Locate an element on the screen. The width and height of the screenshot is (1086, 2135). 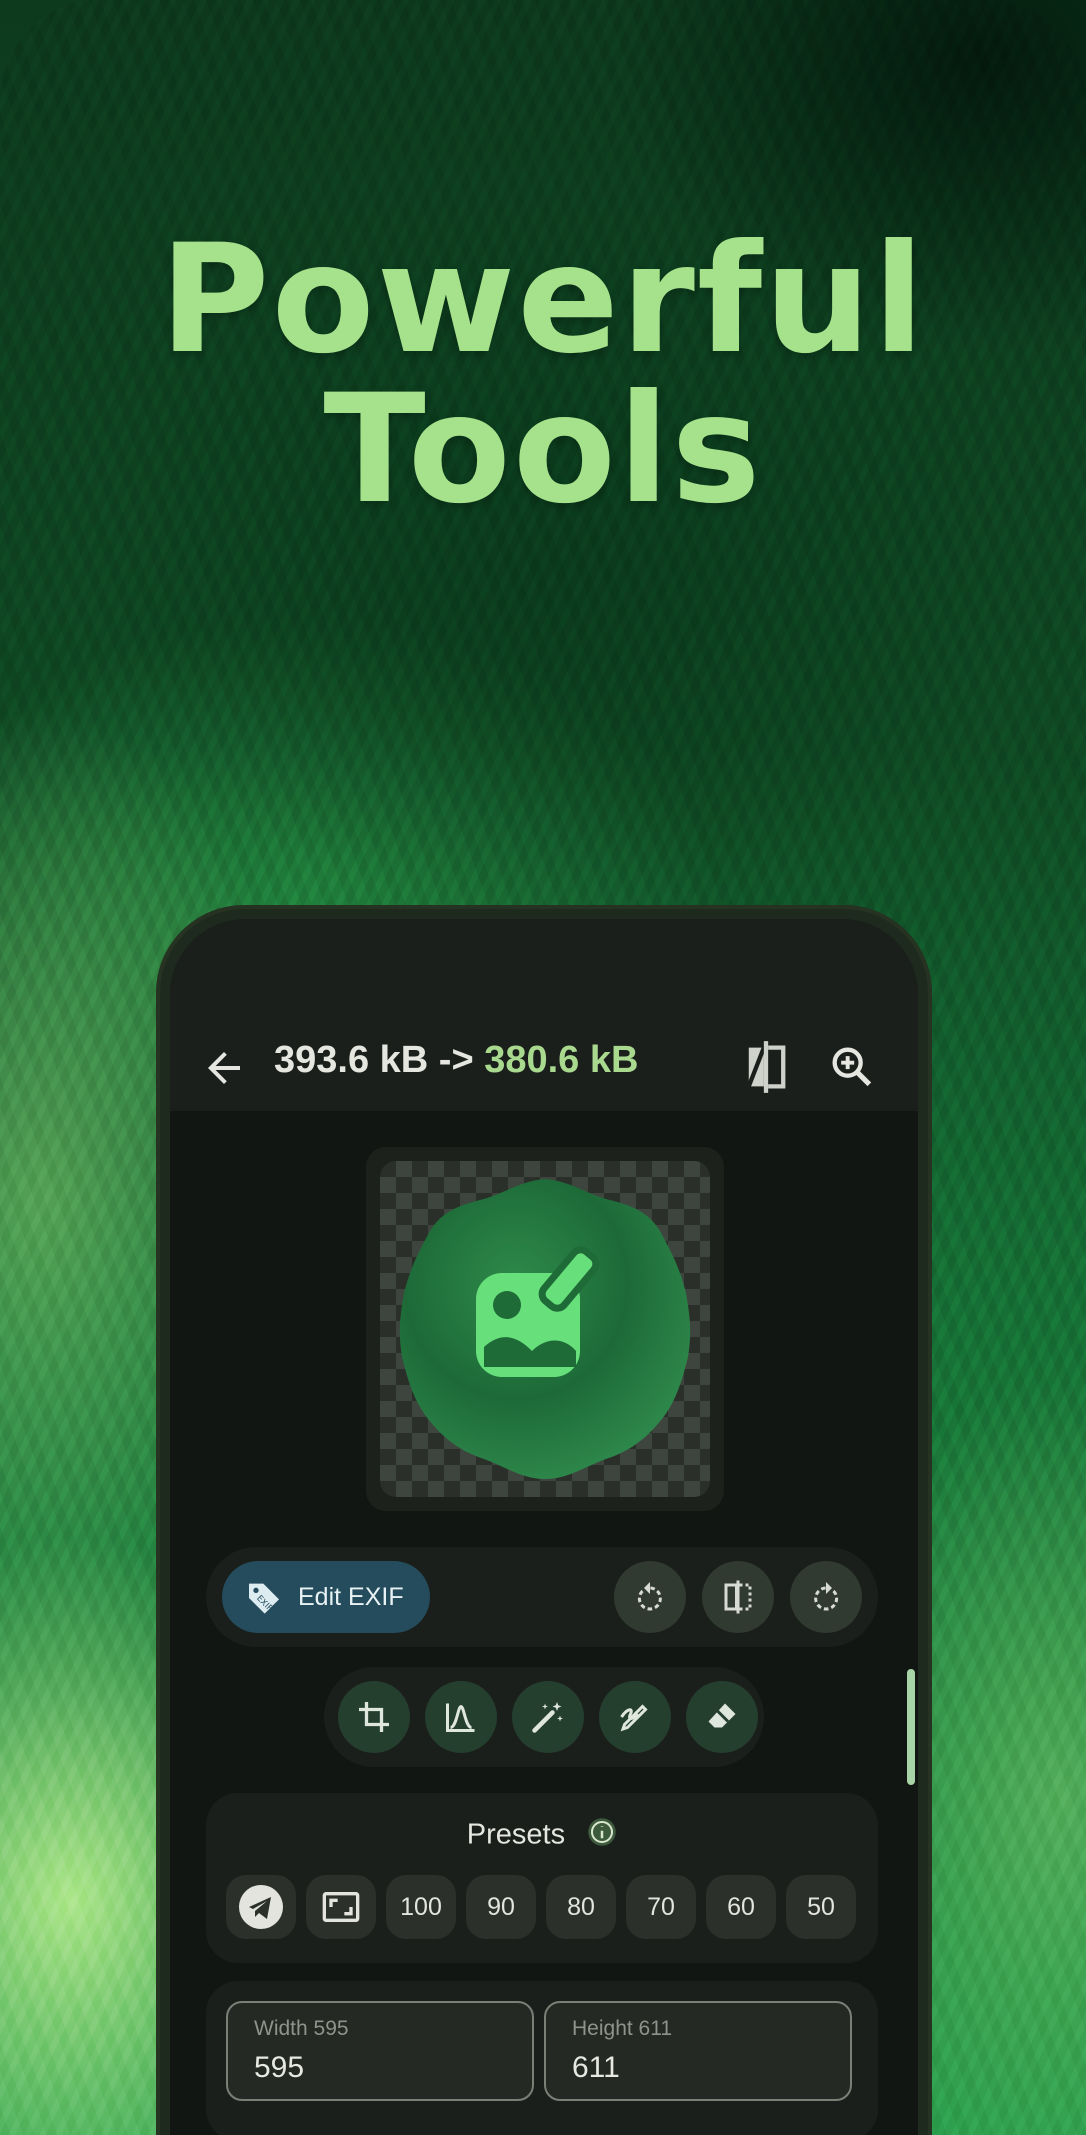
edit-exif-button: EXIF Edit EXIF is located at coordinates (326, 1597).